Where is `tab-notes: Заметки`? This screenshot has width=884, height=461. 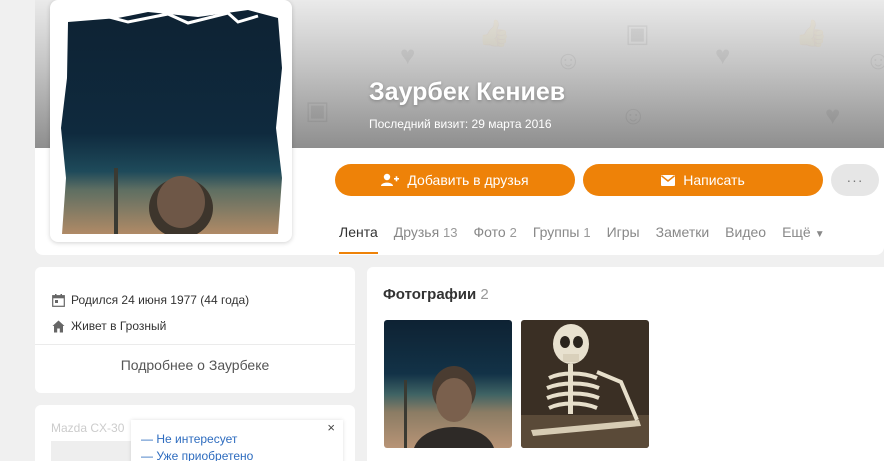 tab-notes: Заметки is located at coordinates (683, 232).